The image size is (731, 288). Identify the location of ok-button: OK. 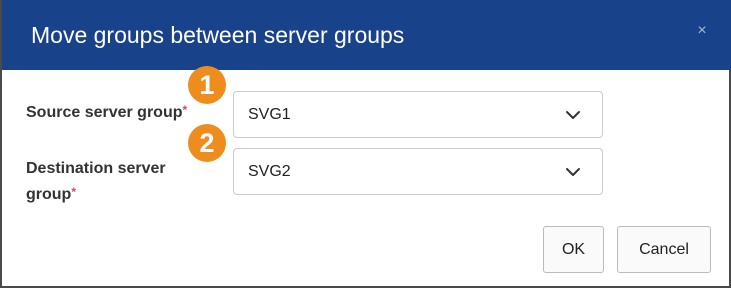
(573, 249).